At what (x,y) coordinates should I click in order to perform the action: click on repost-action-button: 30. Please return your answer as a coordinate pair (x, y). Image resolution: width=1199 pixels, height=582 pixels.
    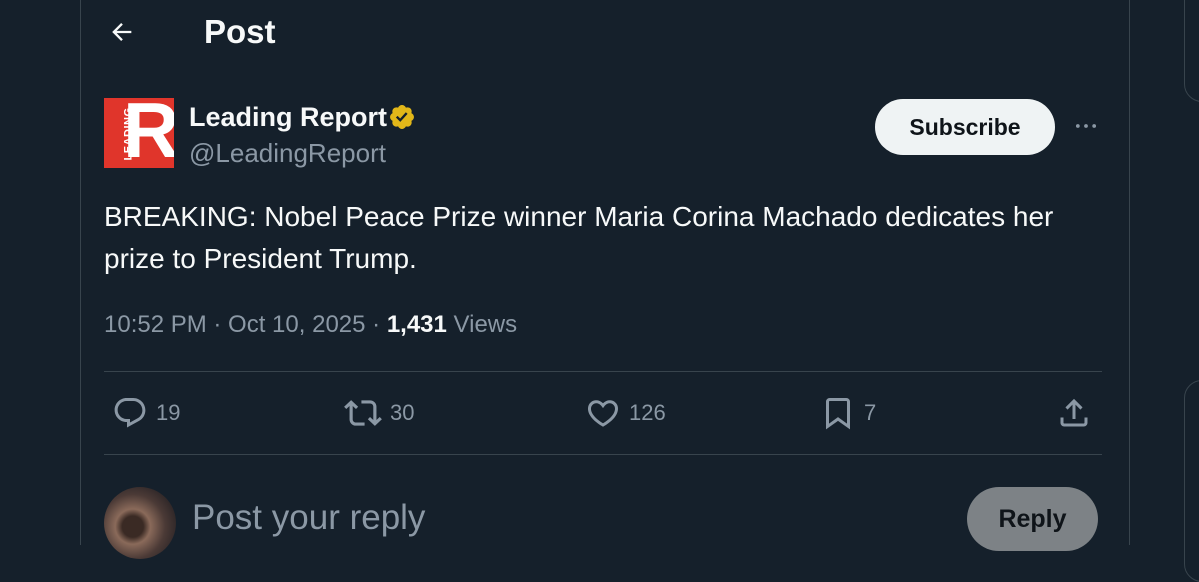
    Looking at the image, I should click on (379, 413).